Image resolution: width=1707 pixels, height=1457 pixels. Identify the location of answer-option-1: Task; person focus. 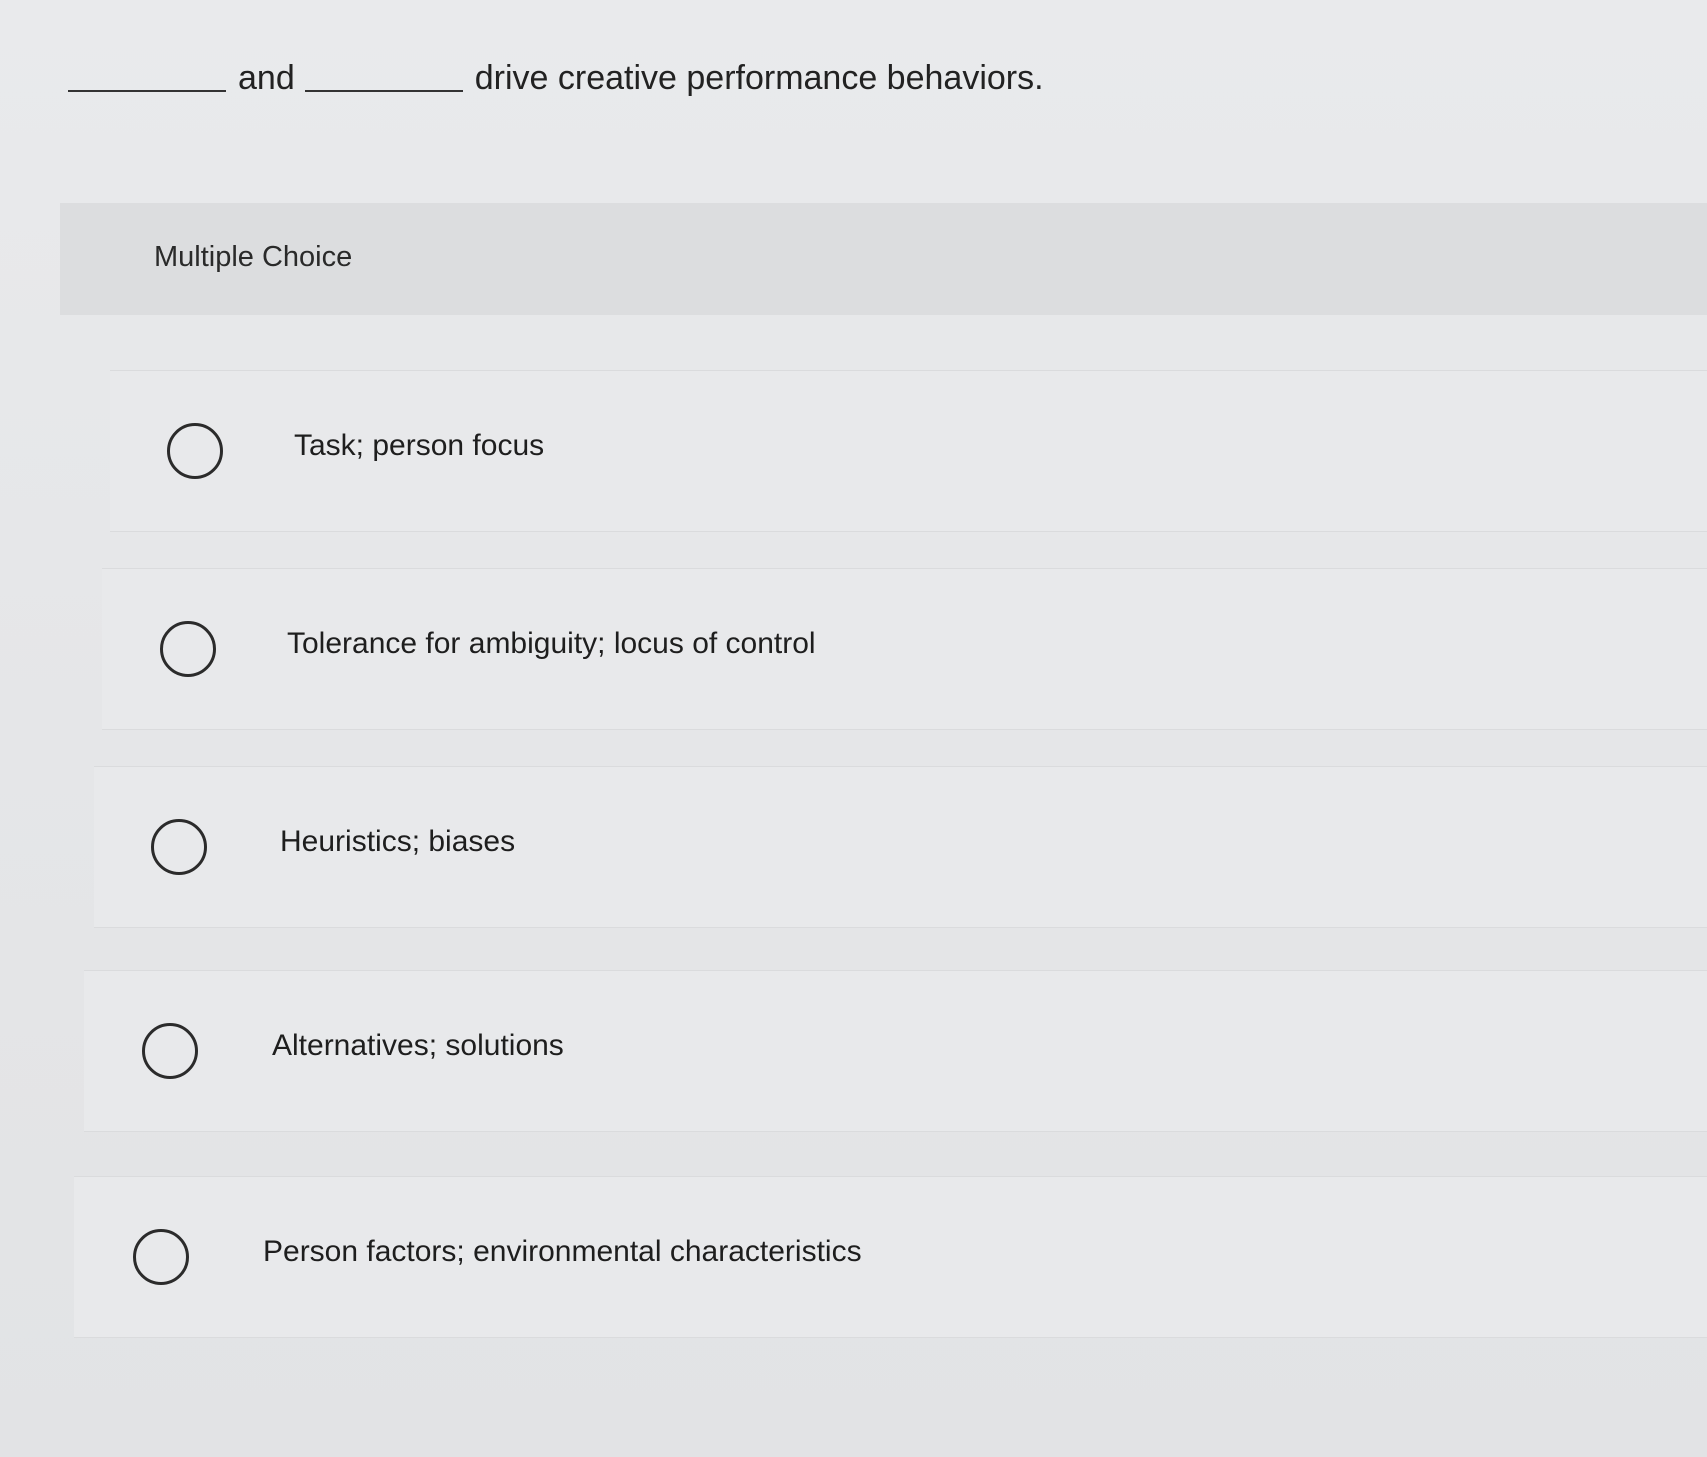
(908, 451).